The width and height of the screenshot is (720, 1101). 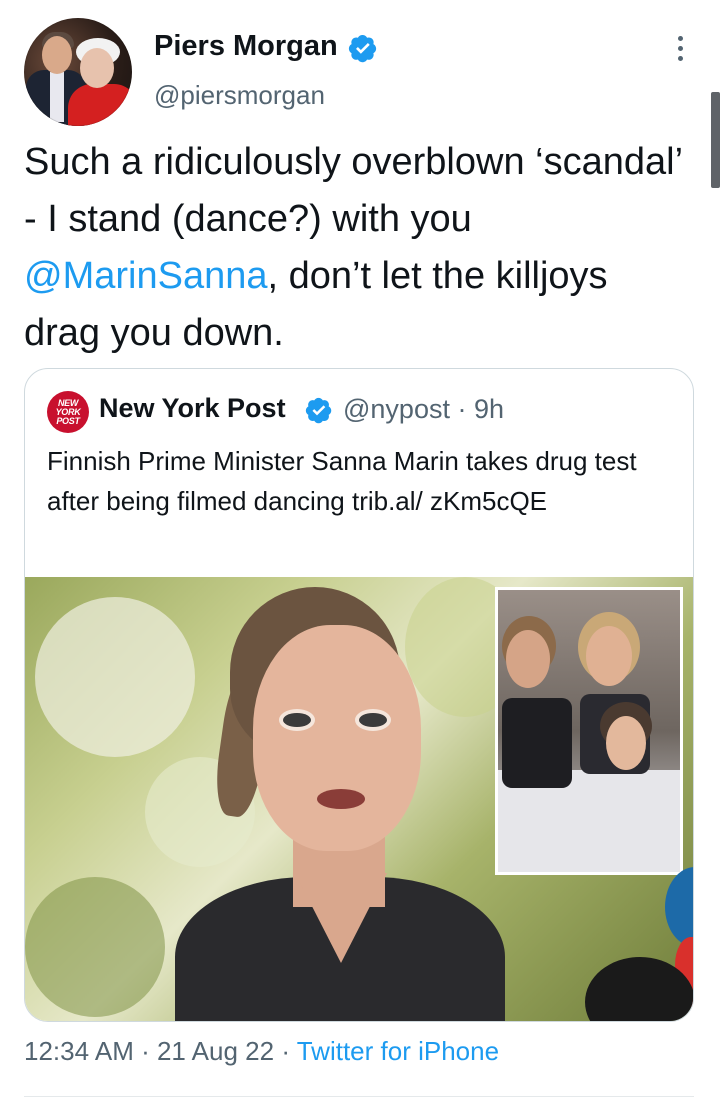 What do you see at coordinates (589, 731) in the screenshot?
I see `inset-photo` at bounding box center [589, 731].